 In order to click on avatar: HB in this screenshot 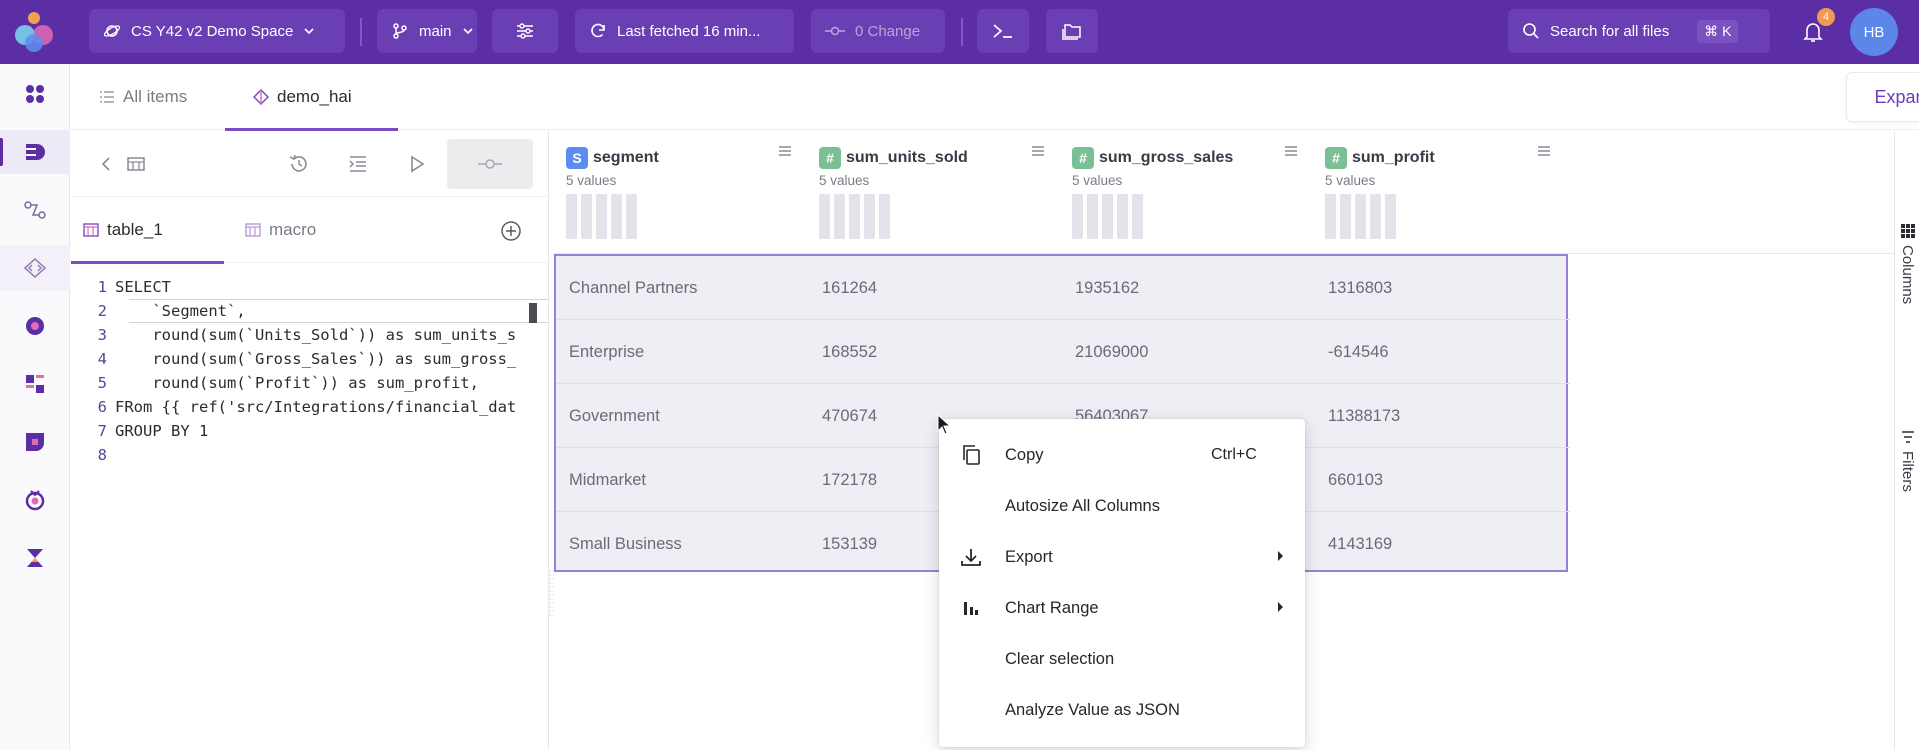, I will do `click(1874, 32)`.